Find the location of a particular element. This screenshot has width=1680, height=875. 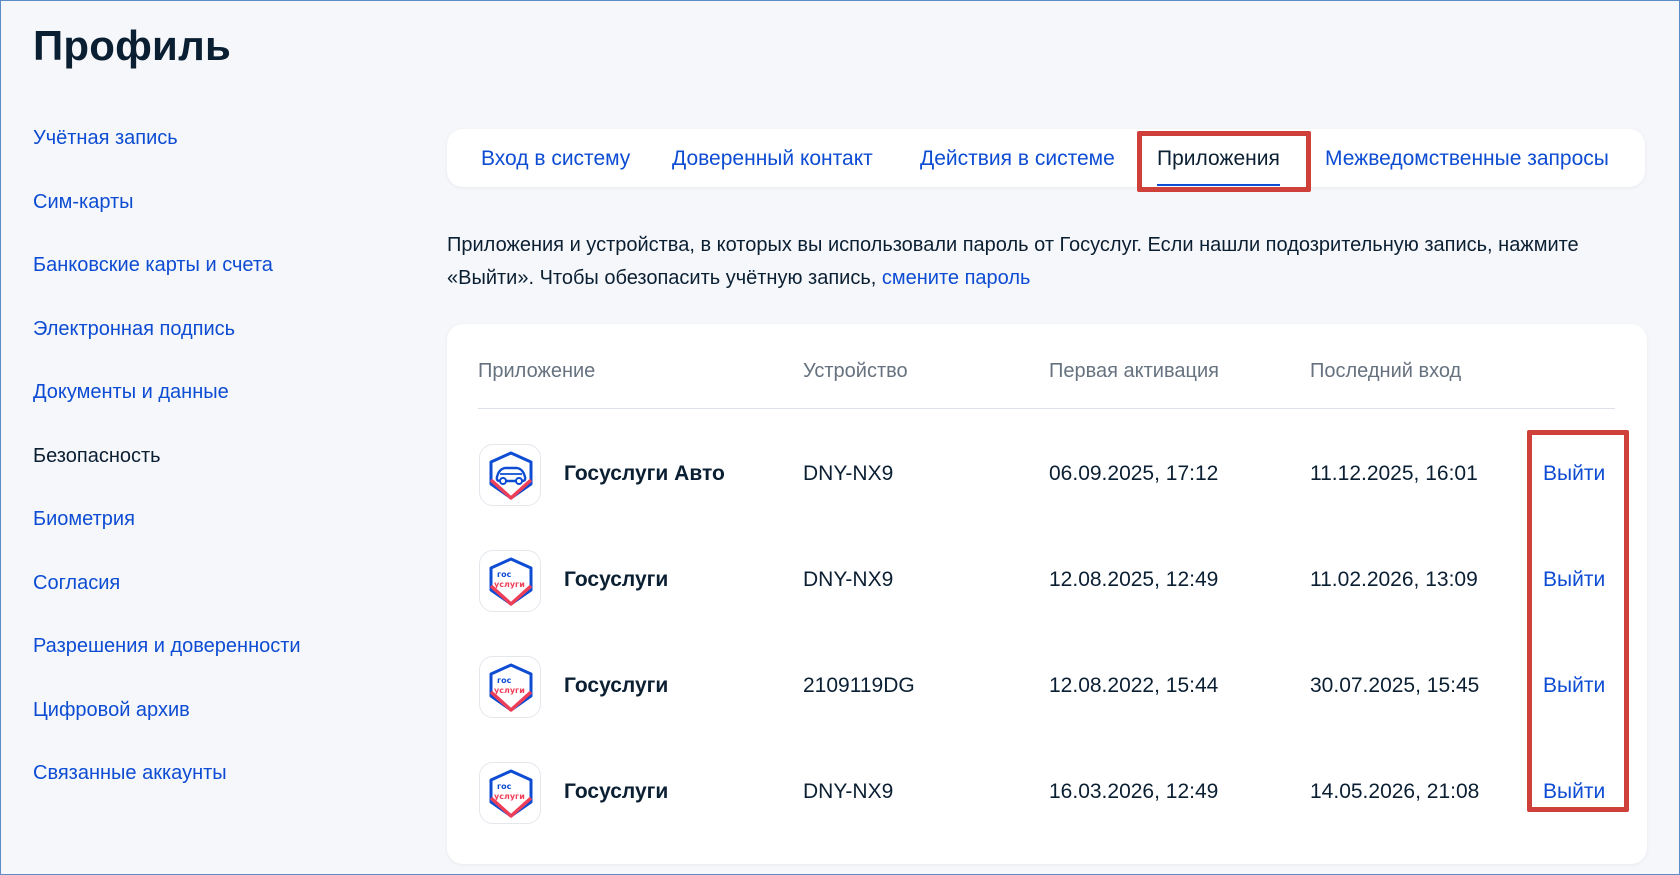

table-divider is located at coordinates (1046, 408).